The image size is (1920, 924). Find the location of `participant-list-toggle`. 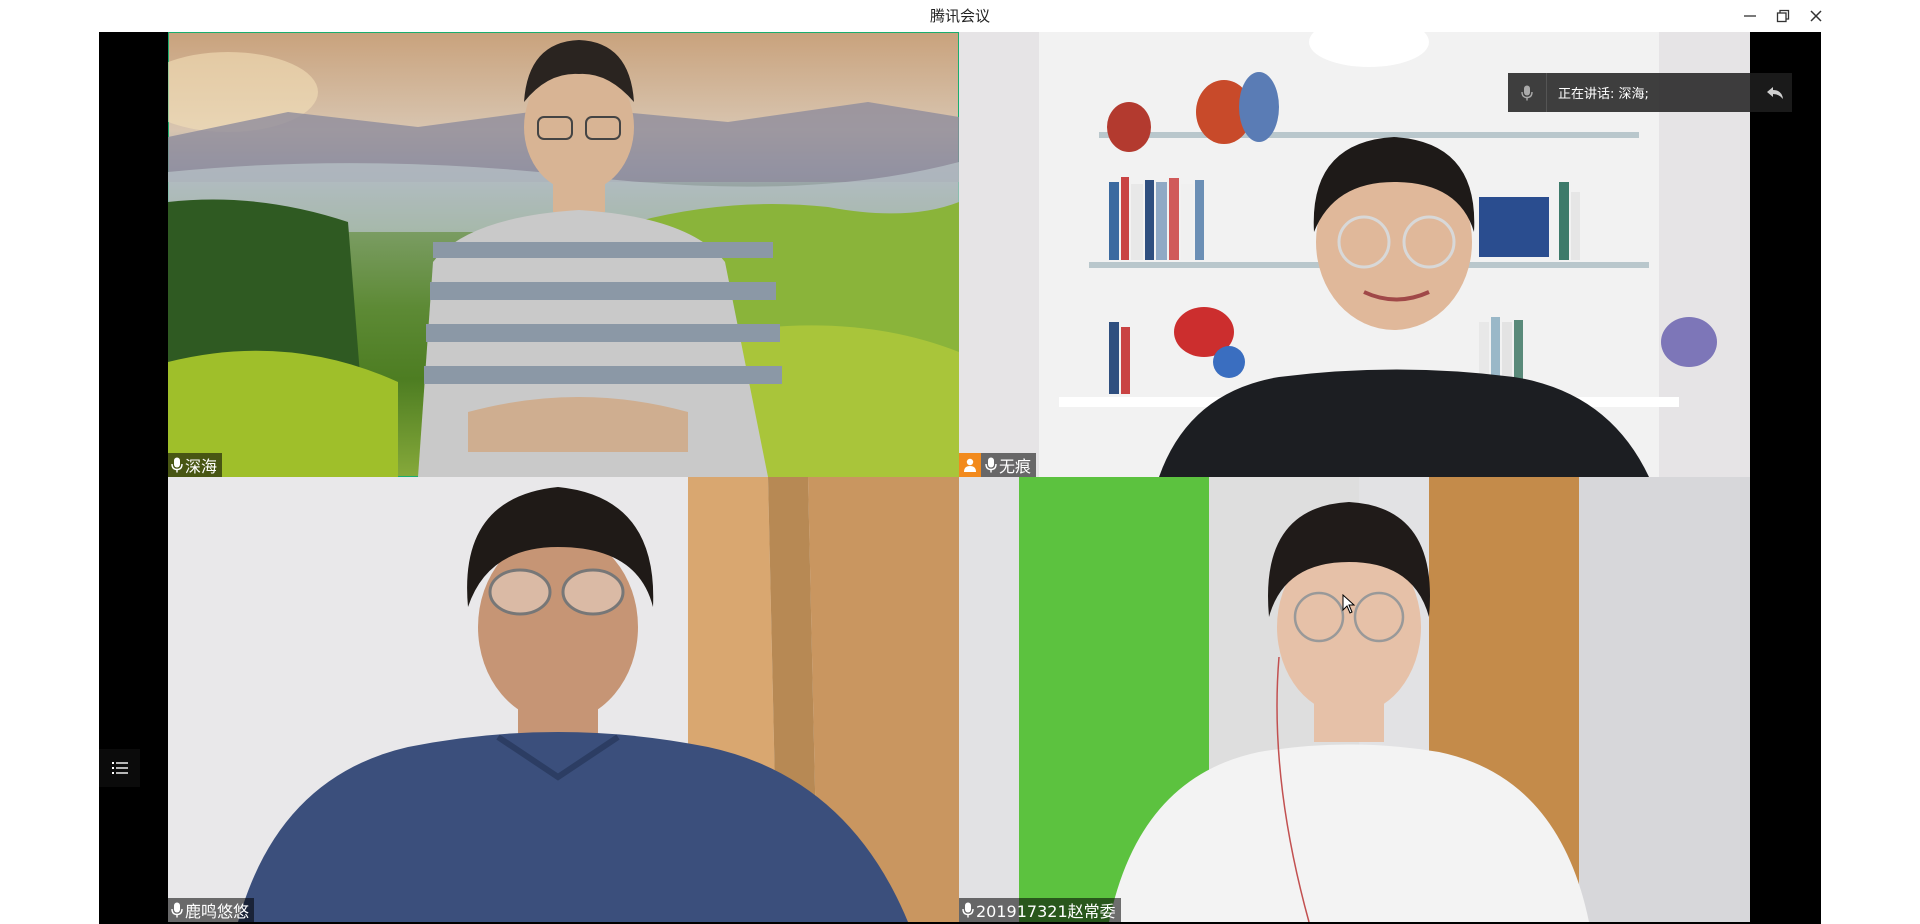

participant-list-toggle is located at coordinates (119, 768).